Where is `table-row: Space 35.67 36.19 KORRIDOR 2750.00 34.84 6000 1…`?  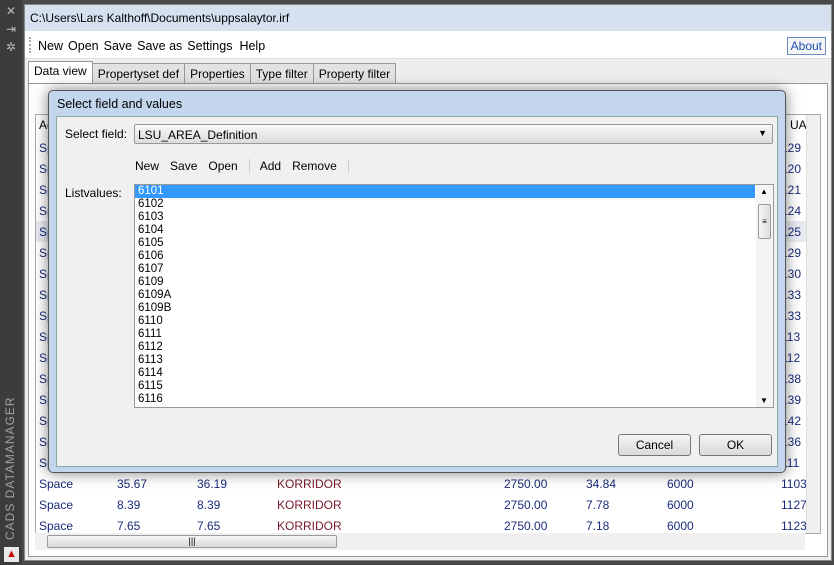 table-row: Space 35.67 36.19 KORRIDOR 2750.00 34.84 6000 1… is located at coordinates (423, 483).